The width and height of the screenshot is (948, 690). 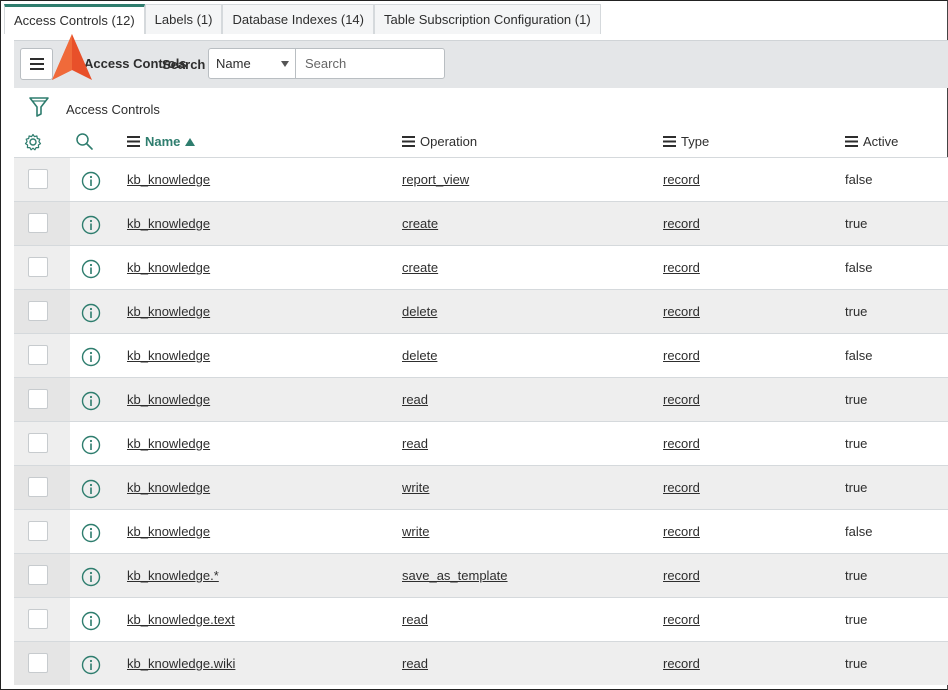 I want to click on column-label-name: Name, so click(x=163, y=141).